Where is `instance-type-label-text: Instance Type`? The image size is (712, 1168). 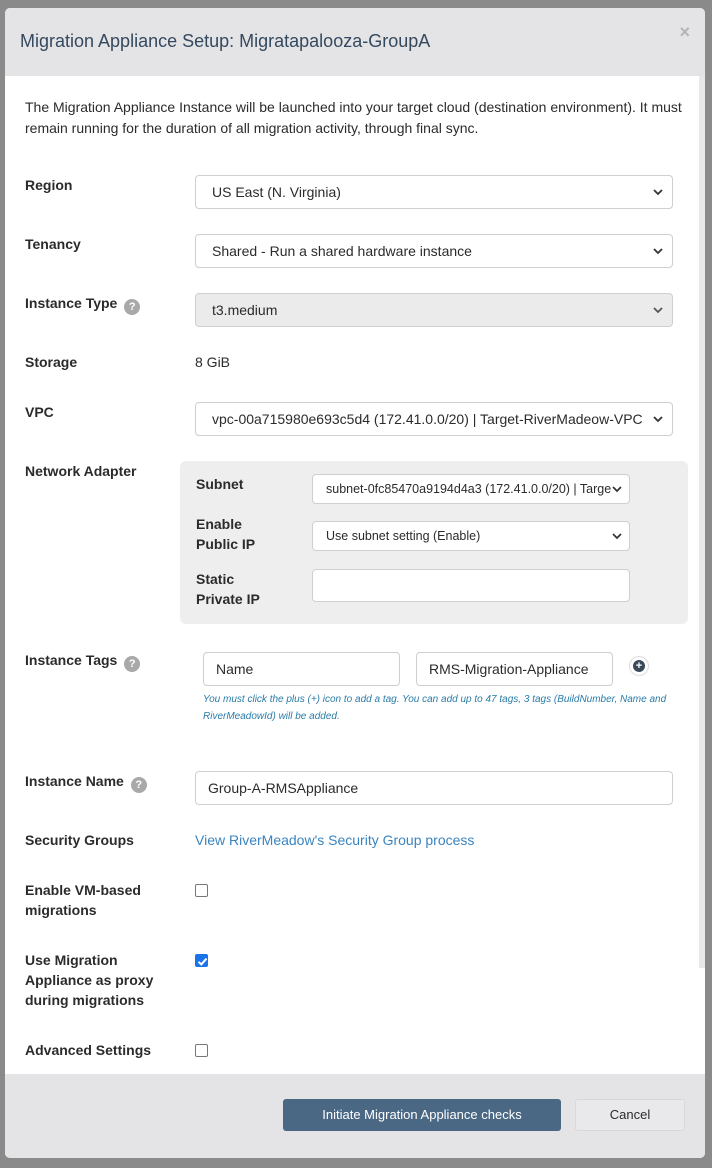 instance-type-label-text: Instance Type is located at coordinates (71, 303).